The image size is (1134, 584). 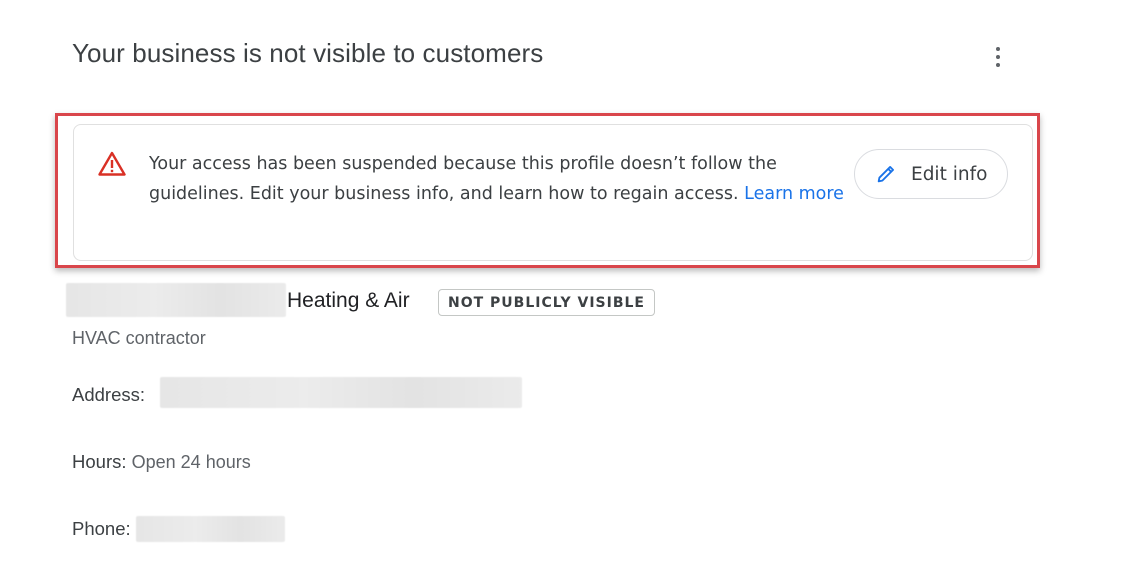 I want to click on business-name: Heating & Air, so click(x=348, y=300).